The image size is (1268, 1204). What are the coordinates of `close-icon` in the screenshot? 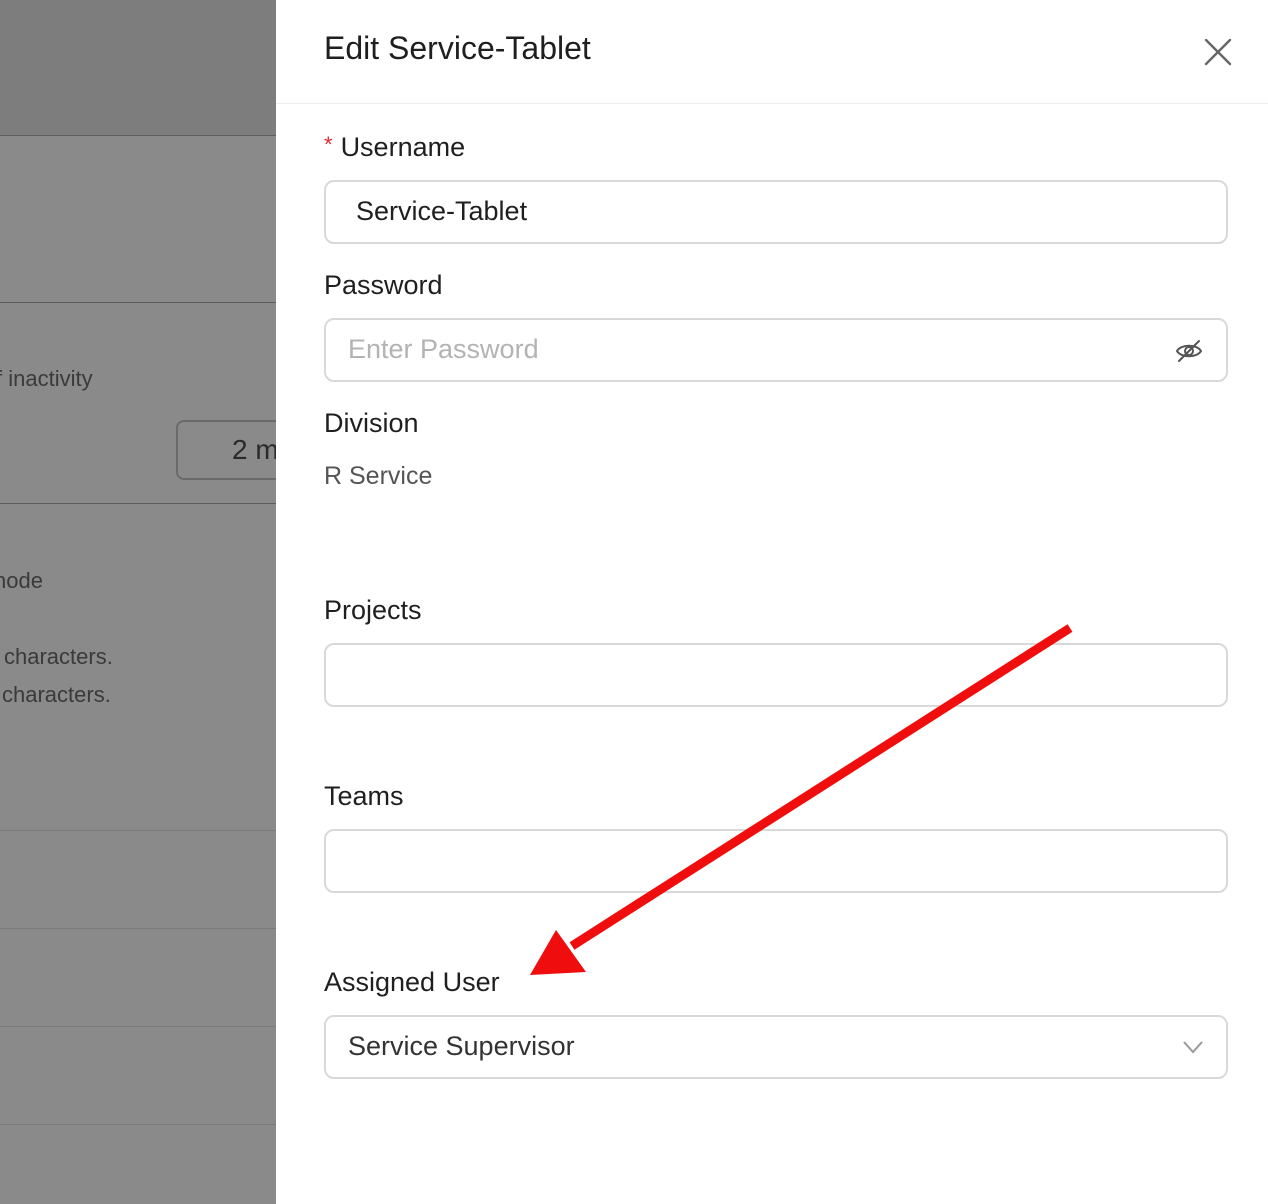 It's located at (1218, 52).